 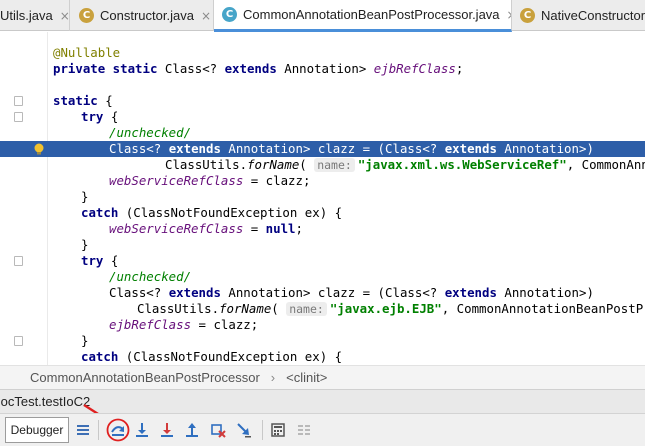 I want to click on code-line: ejbRefClass = clazz;, so click(x=184, y=324).